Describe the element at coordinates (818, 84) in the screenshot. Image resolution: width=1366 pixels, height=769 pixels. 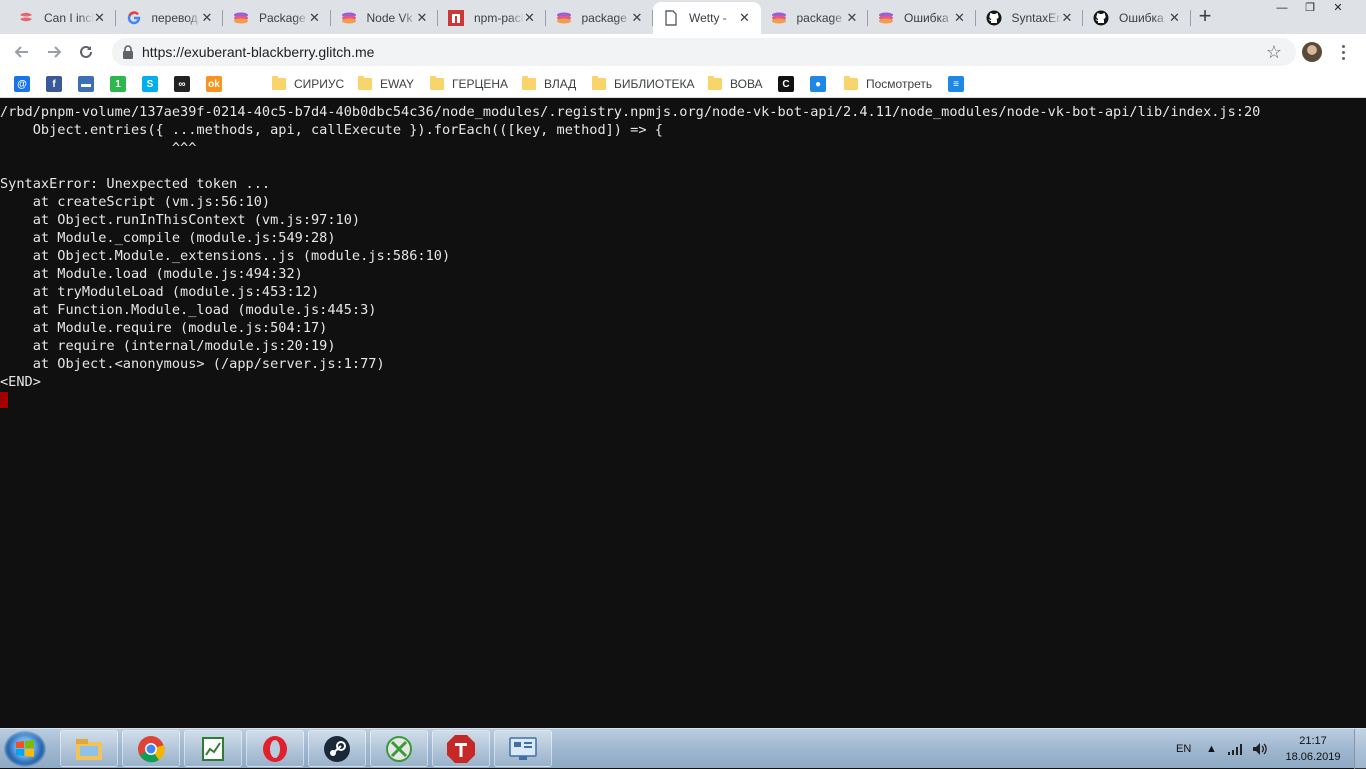
I see `bookmark-item: ●` at that location.